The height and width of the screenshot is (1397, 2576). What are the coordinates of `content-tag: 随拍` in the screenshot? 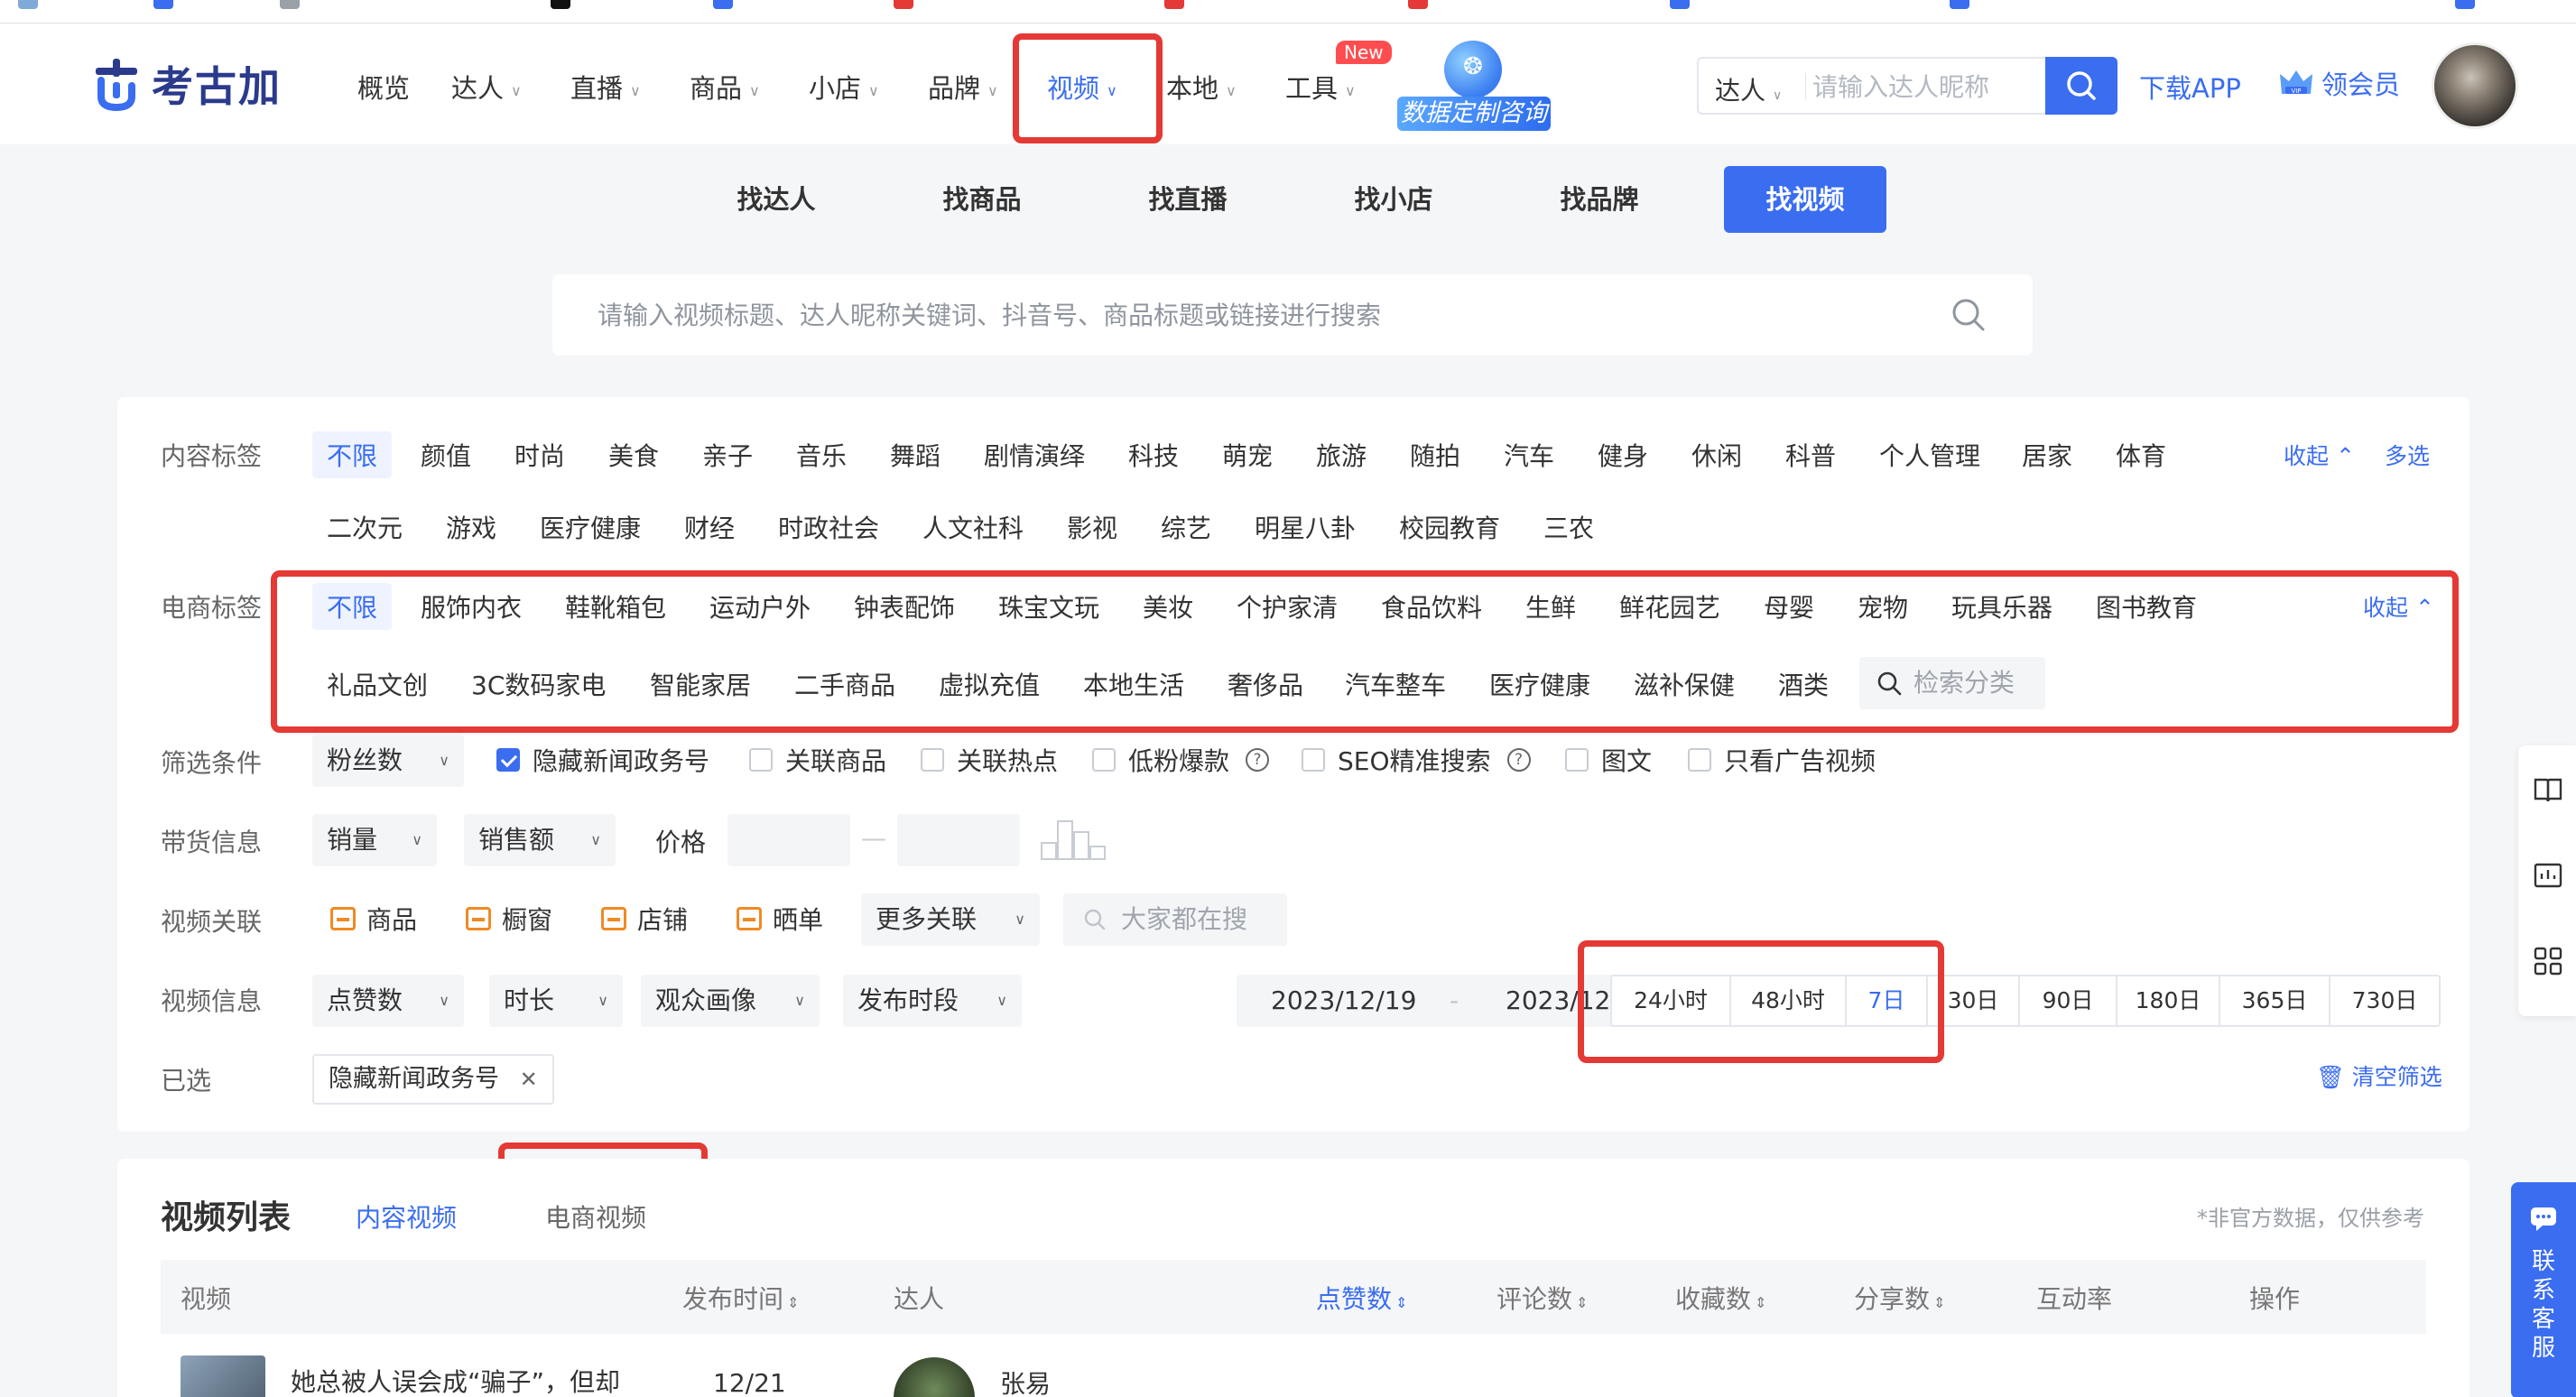 It's located at (1435, 455).